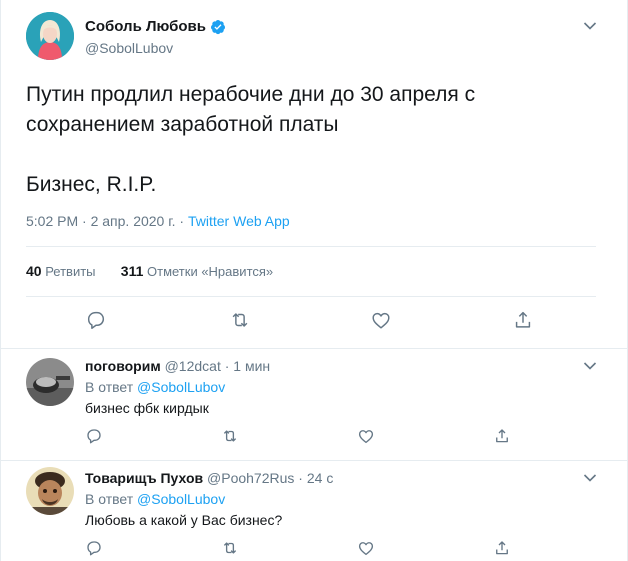 Image resolution: width=628 pixels, height=561 pixels. What do you see at coordinates (129, 48) in the screenshot?
I see `author-handle: @SobolLubov` at bounding box center [129, 48].